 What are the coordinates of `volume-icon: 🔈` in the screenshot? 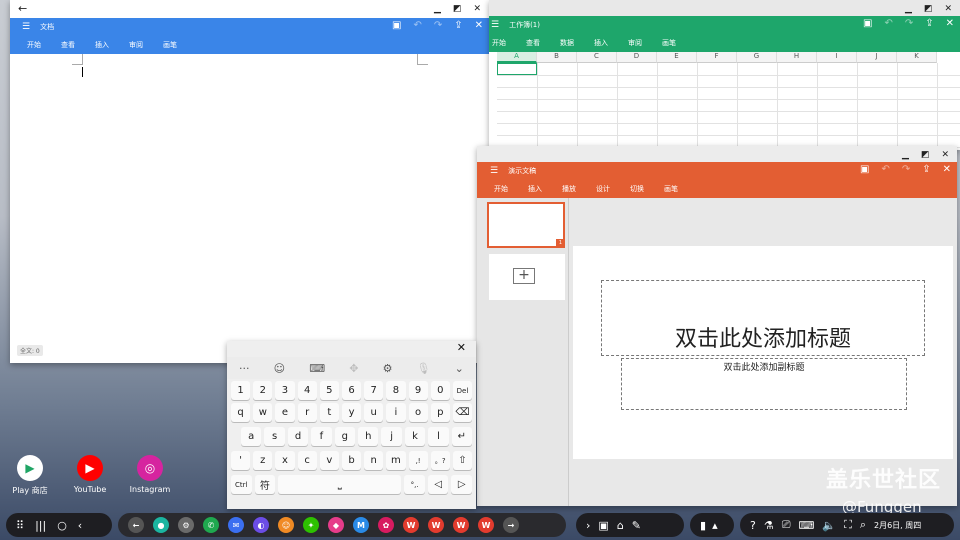 It's located at (829, 525).